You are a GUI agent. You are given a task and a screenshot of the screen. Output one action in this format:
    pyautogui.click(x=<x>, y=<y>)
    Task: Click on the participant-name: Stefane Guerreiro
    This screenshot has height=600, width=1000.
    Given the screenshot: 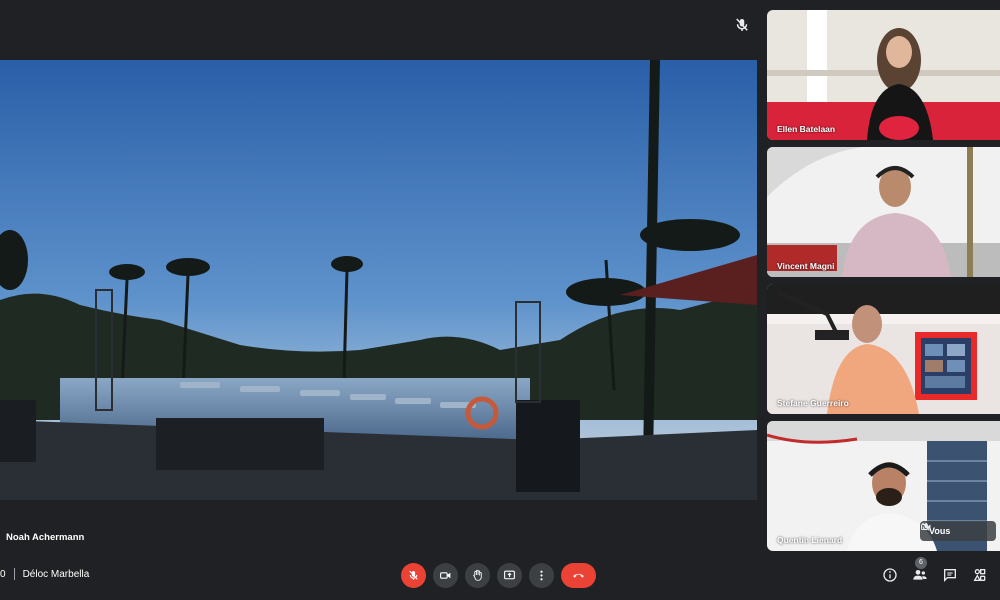 What is the action you would take?
    pyautogui.click(x=813, y=403)
    